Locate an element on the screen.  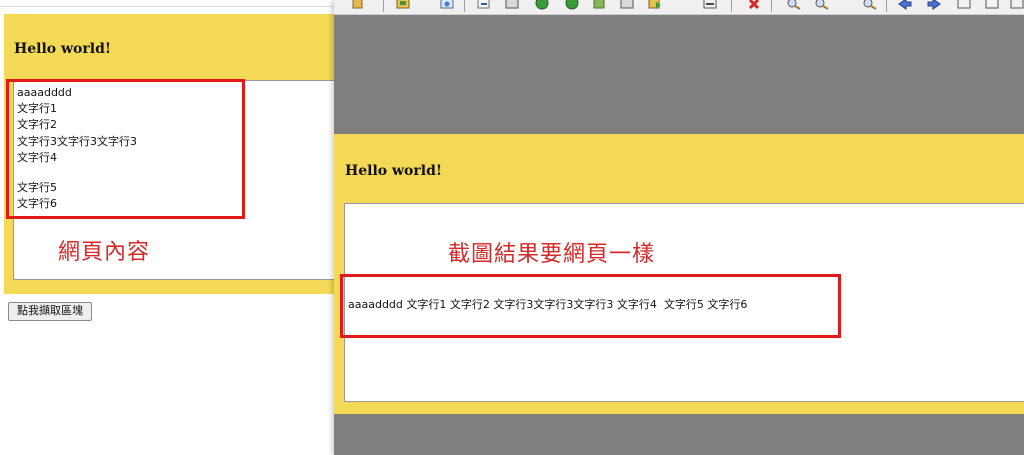
arrow-right-icon is located at coordinates (934, 5).